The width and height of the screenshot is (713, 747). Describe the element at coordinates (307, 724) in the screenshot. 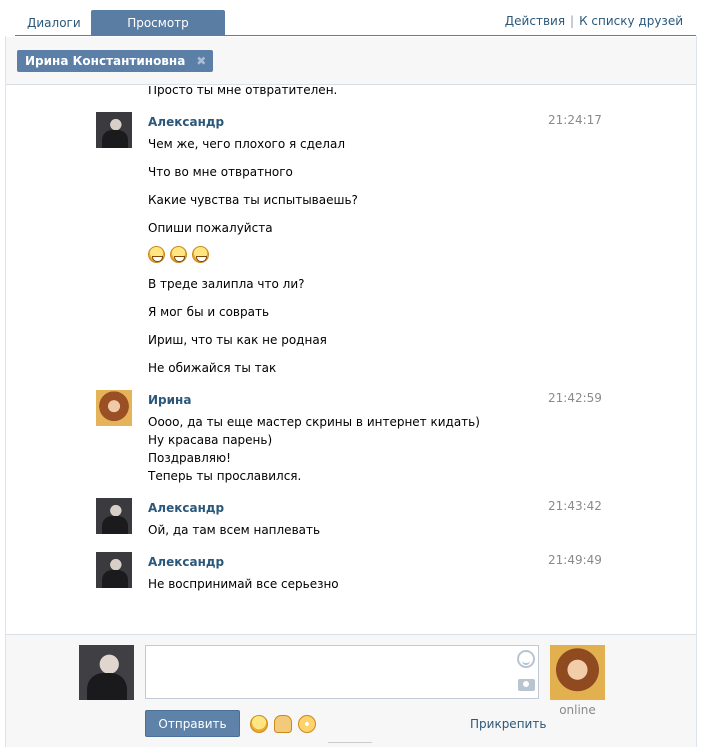

I see `surprised-emoji-icon` at that location.